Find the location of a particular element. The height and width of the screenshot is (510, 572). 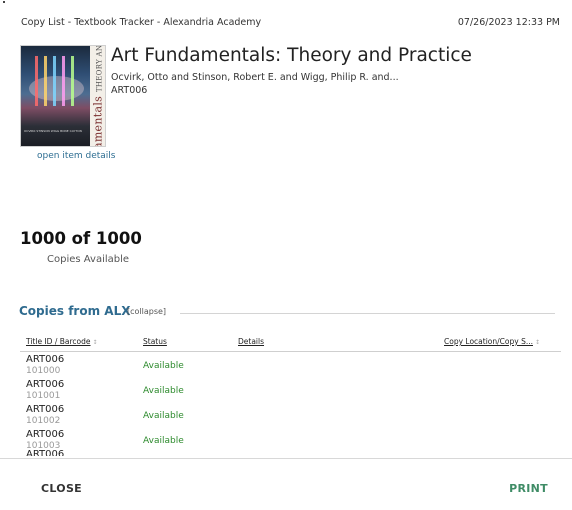

close-button: CLOSE is located at coordinates (61, 488).